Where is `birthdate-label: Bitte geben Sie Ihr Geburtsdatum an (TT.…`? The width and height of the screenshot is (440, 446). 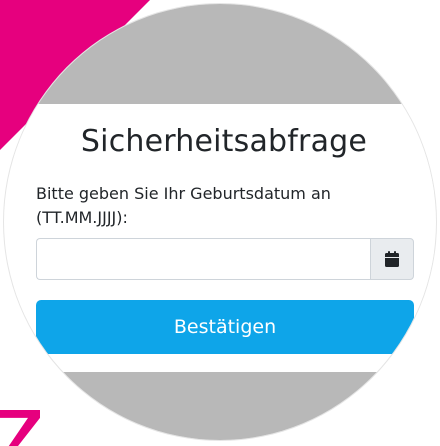 birthdate-label: Bitte geben Sie Ihr Geburtsdatum an (TT.… is located at coordinates (183, 205).